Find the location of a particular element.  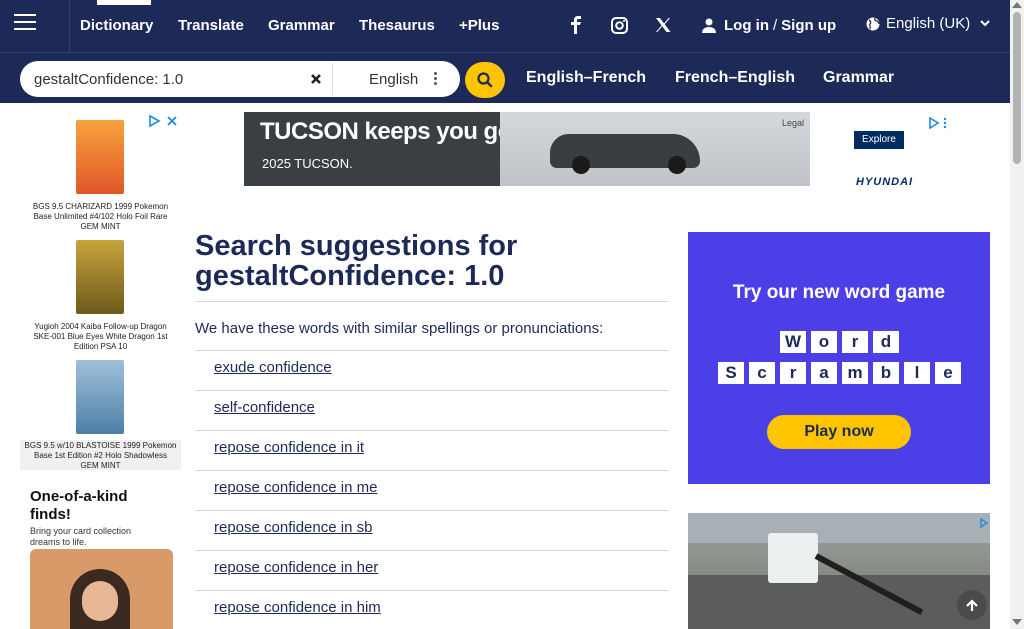

letter-tile: d is located at coordinates (886, 342).